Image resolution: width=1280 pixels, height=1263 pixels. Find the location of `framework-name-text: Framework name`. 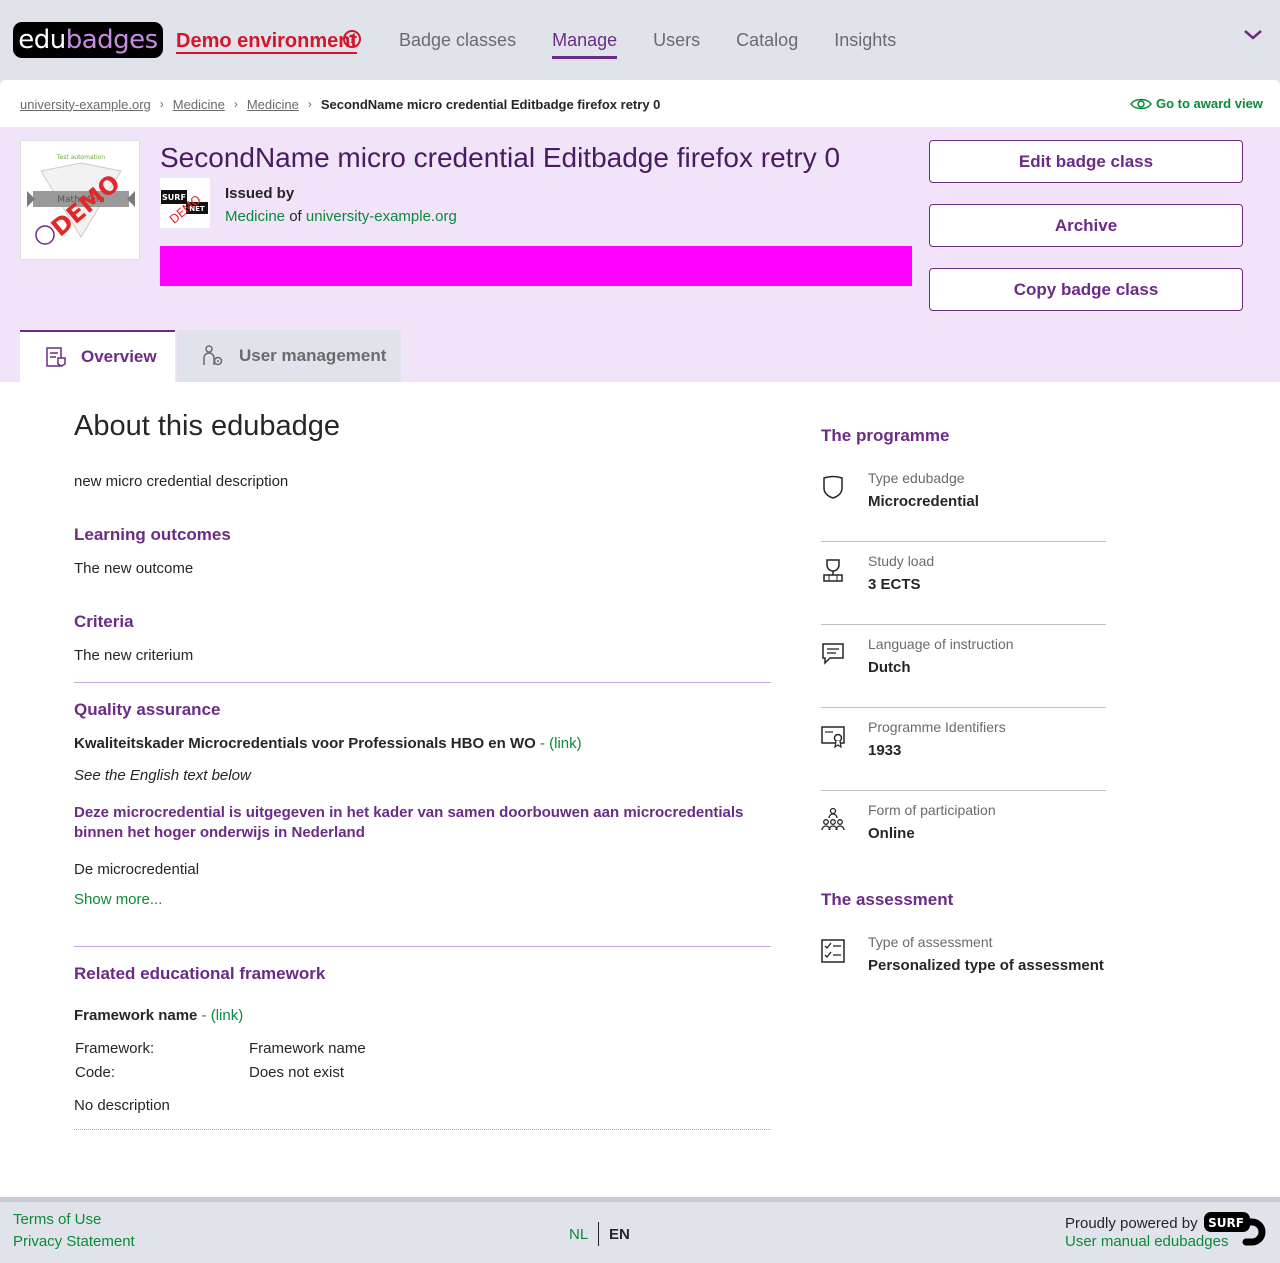

framework-name-text: Framework name is located at coordinates (136, 1015).